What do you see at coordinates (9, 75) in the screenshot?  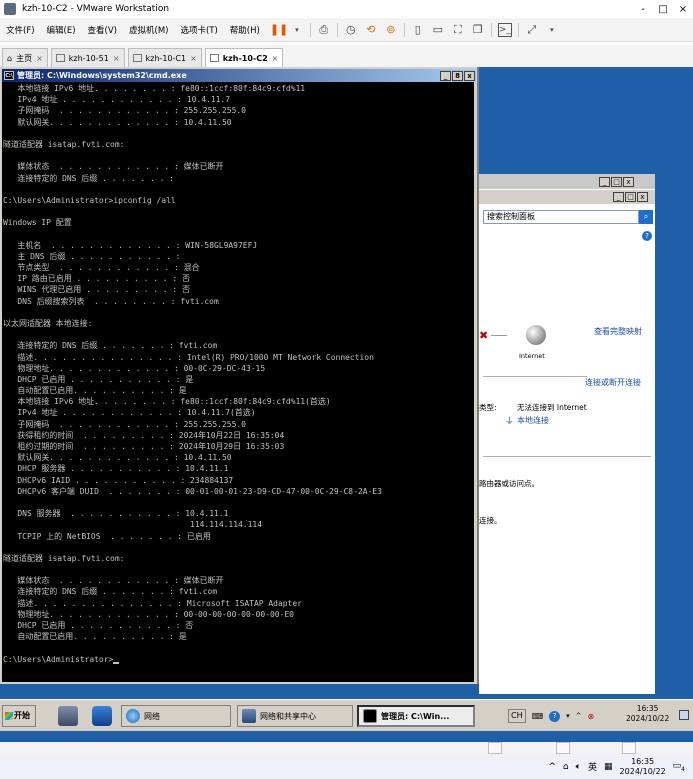 I see `cmd-icon: C:\` at bounding box center [9, 75].